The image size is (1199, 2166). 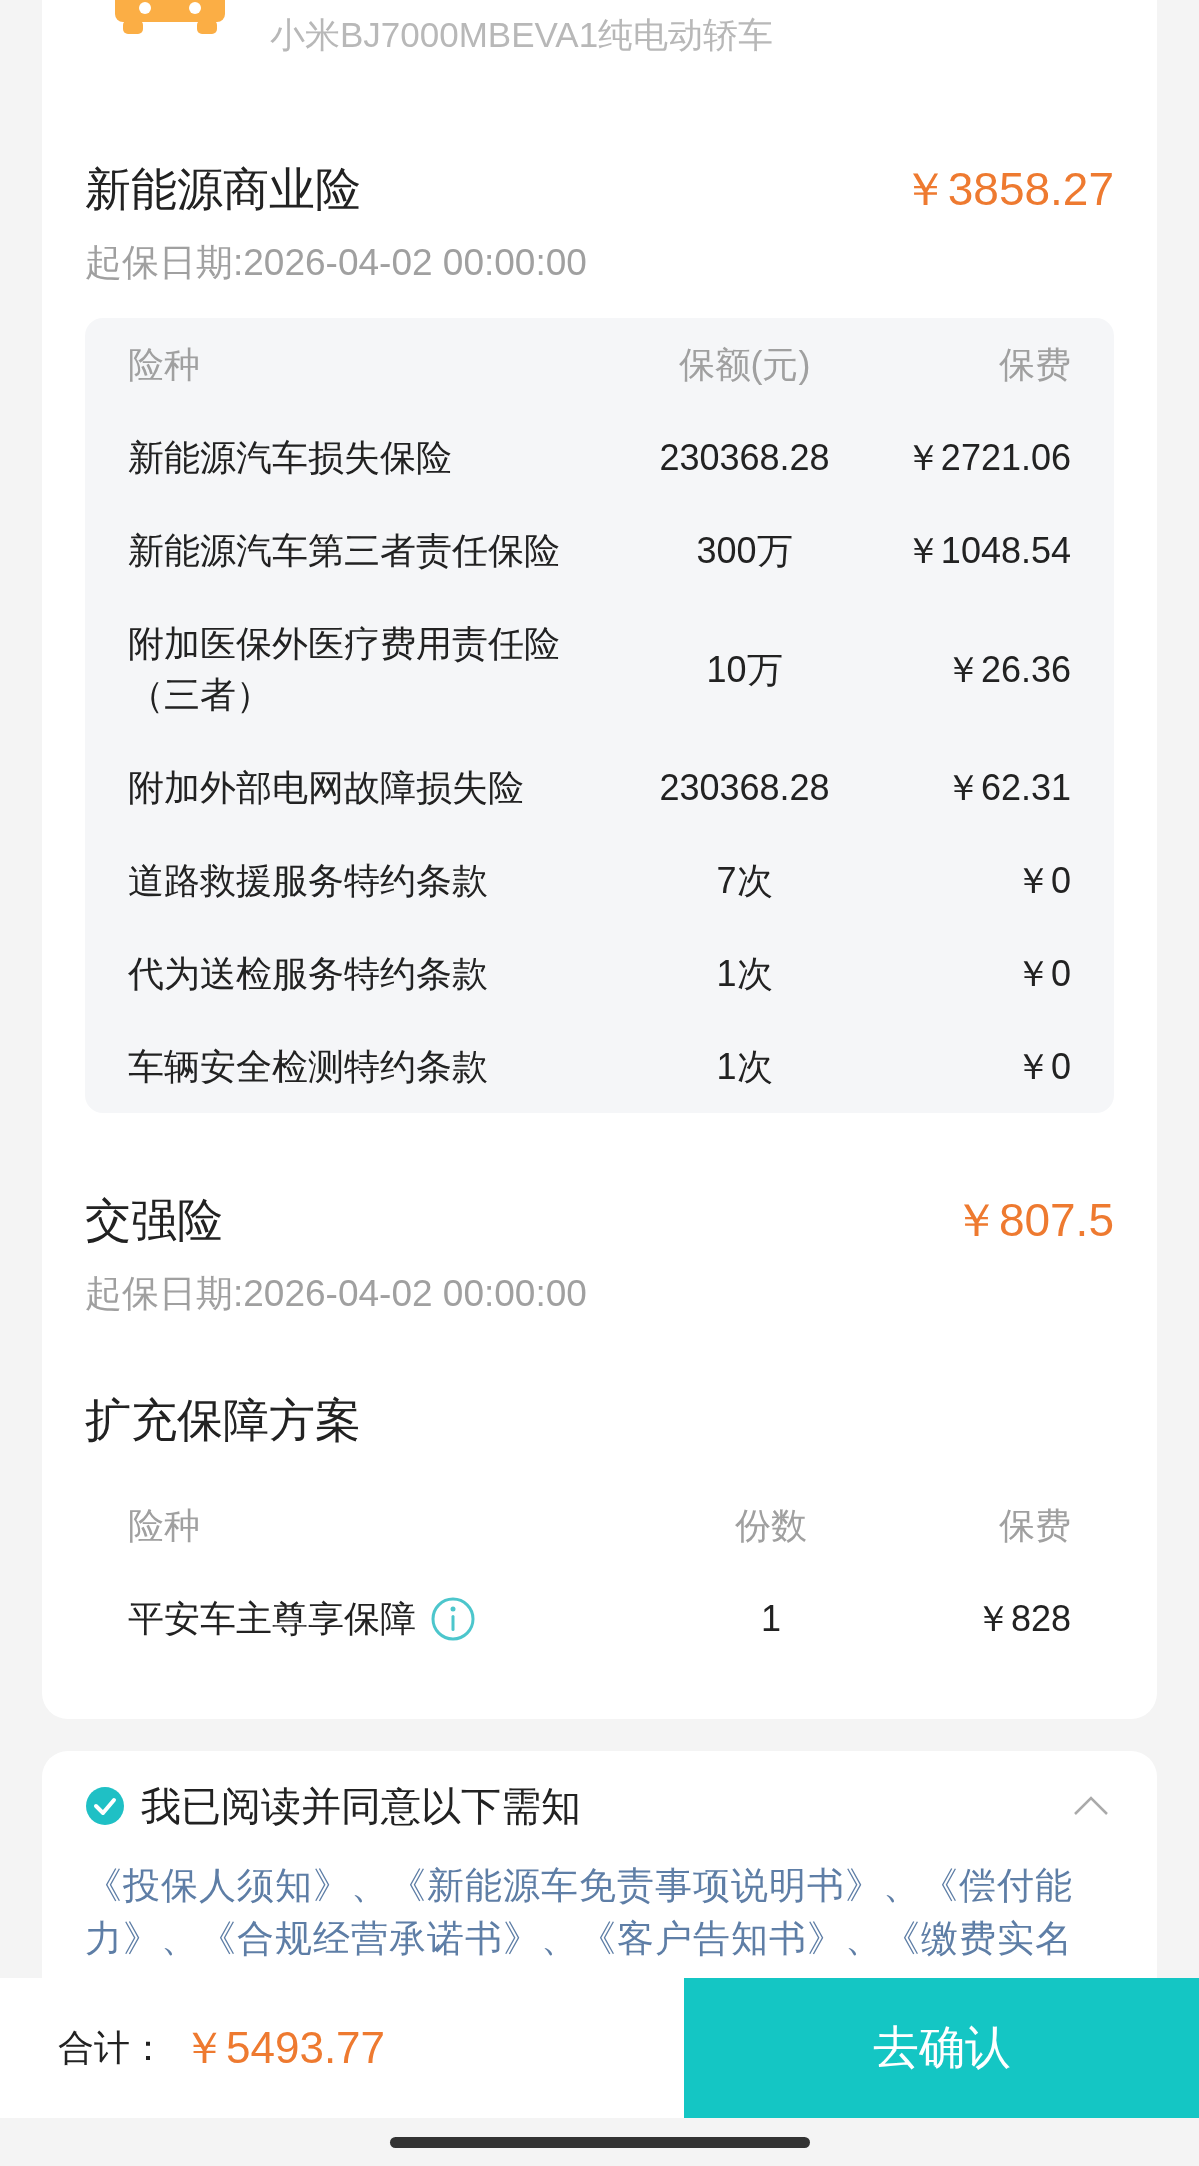 I want to click on coverage-premium: ￥1048.54, so click(x=987, y=551).